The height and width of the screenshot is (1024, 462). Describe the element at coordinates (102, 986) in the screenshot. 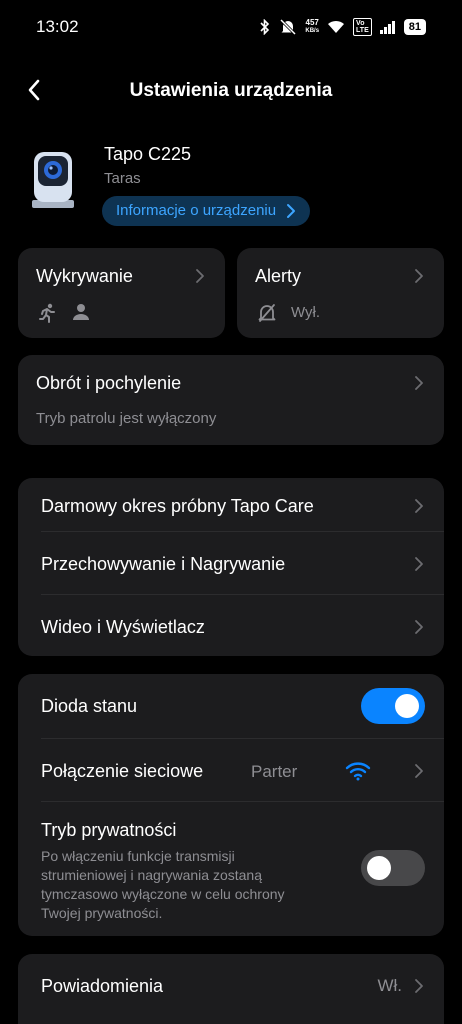

I see `notifications-label: Powiadomienia` at that location.